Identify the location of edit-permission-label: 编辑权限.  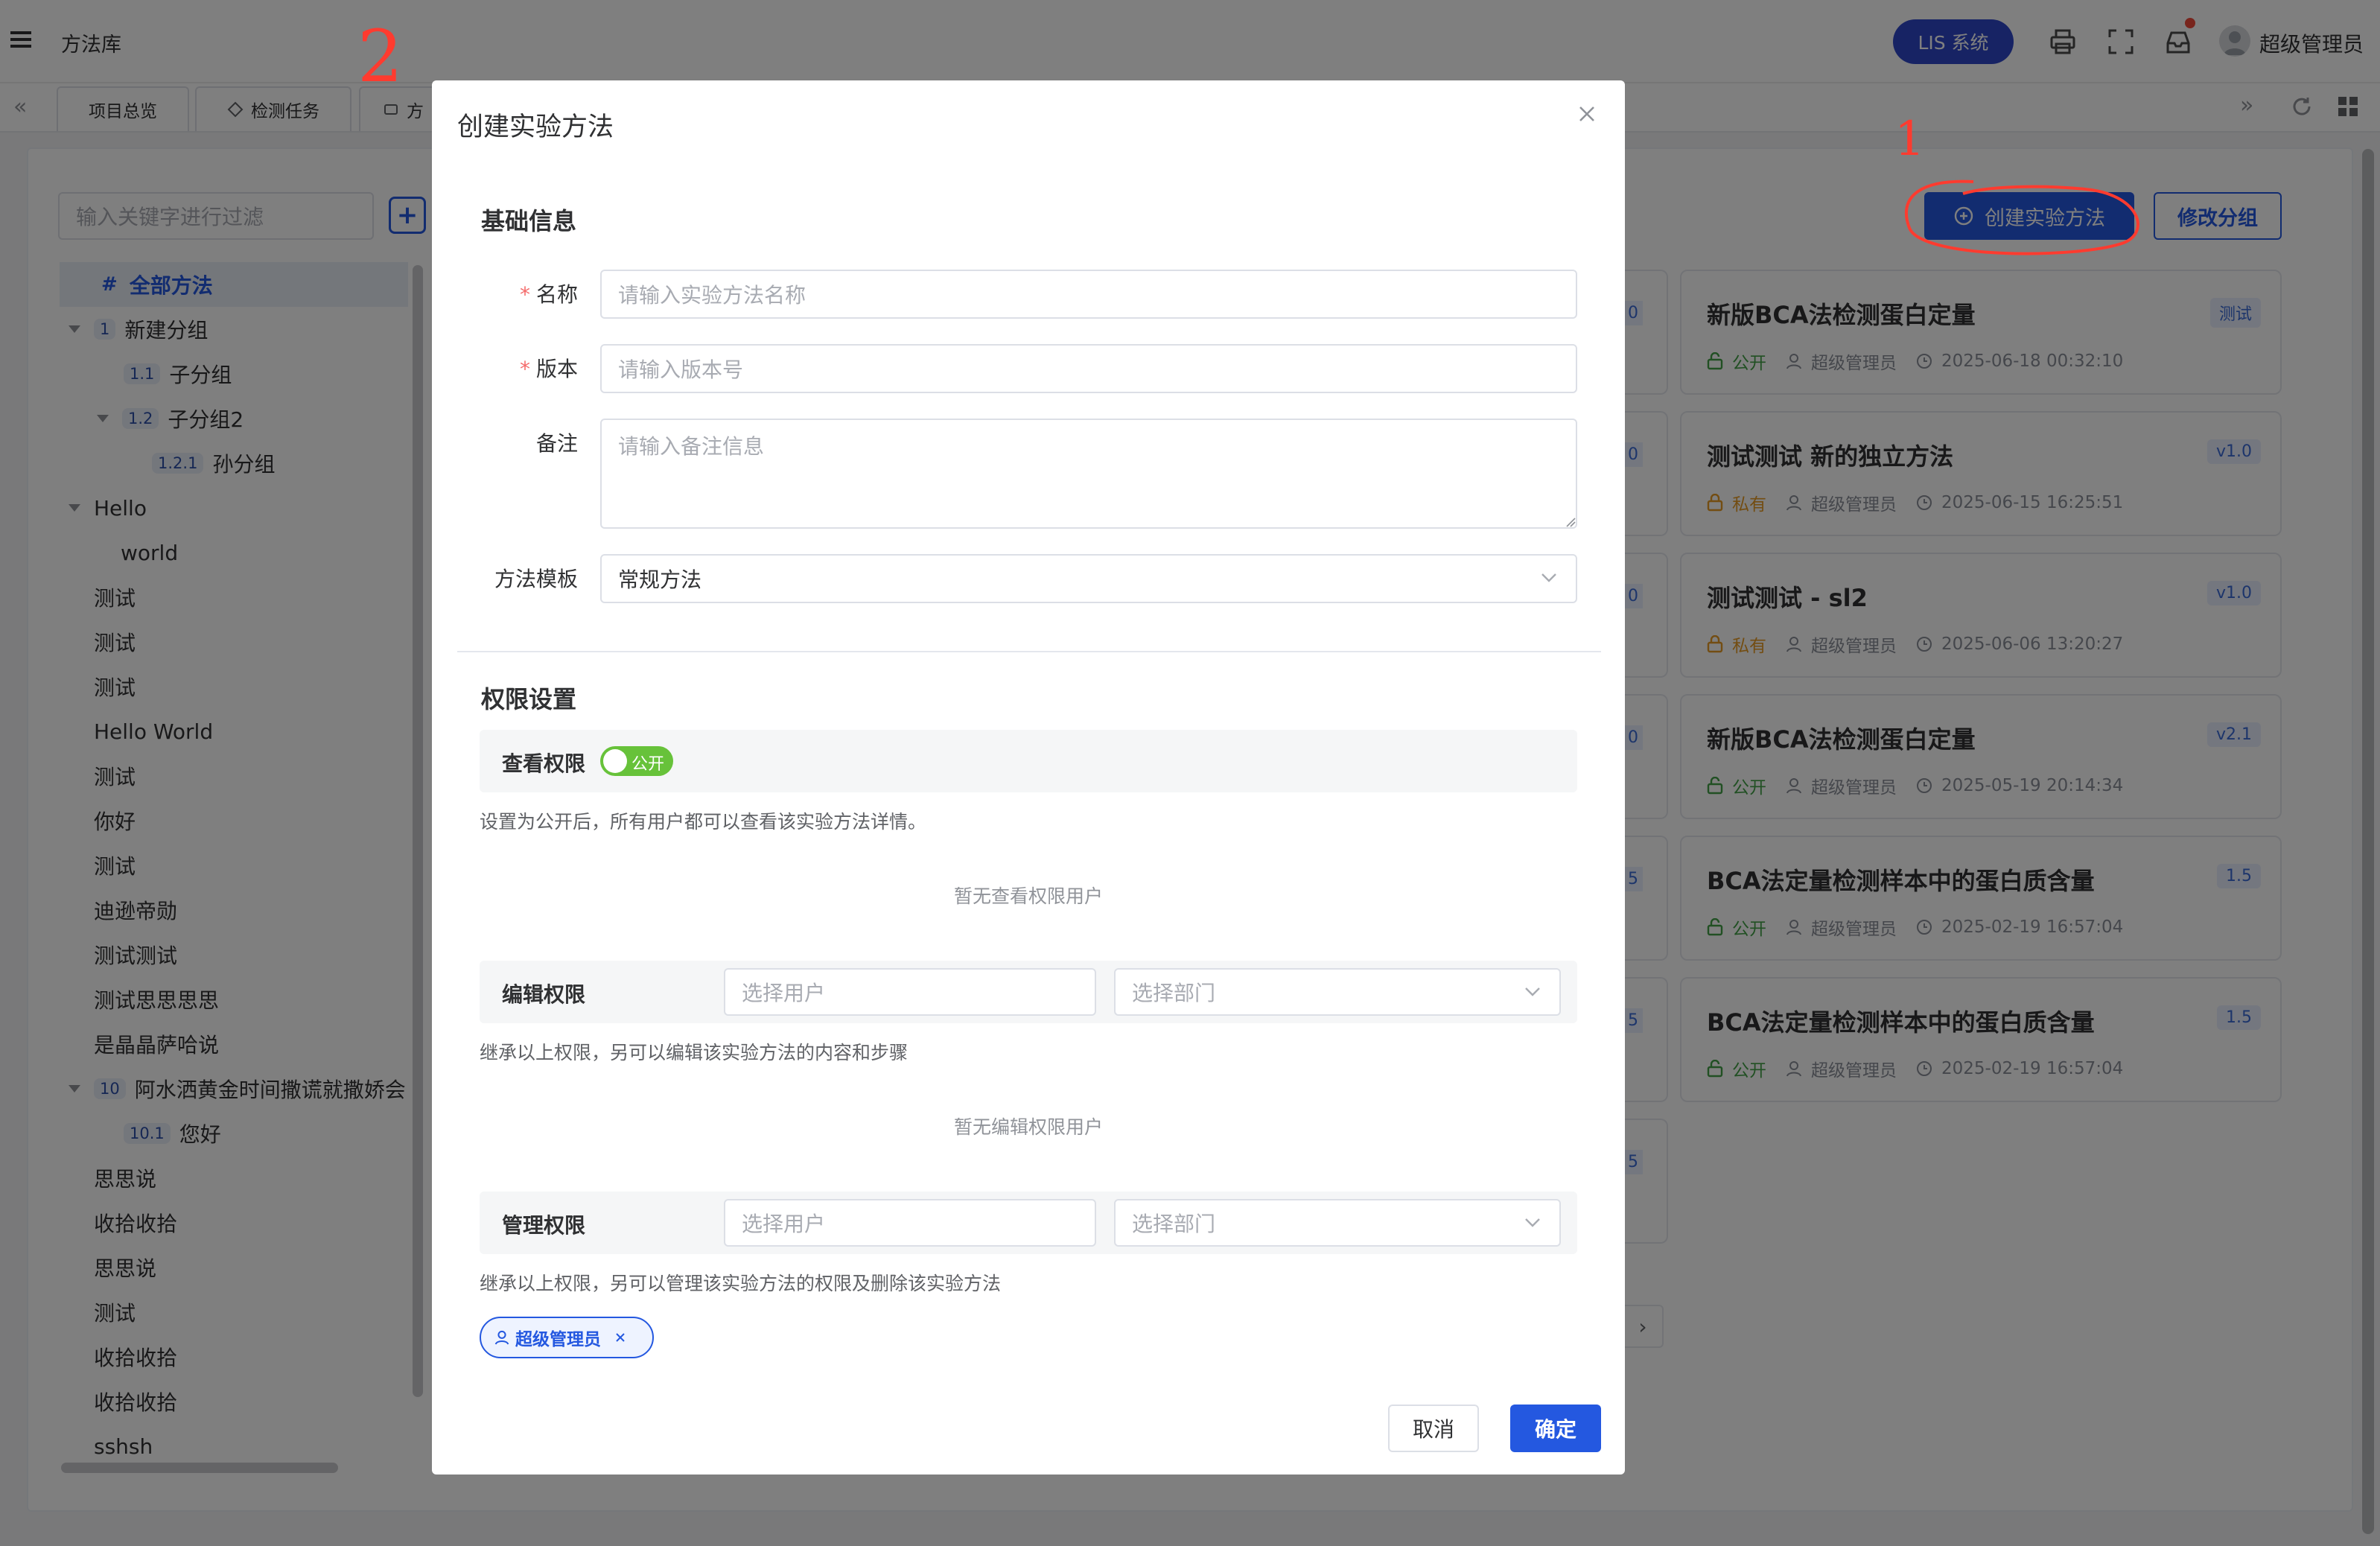
(544, 994).